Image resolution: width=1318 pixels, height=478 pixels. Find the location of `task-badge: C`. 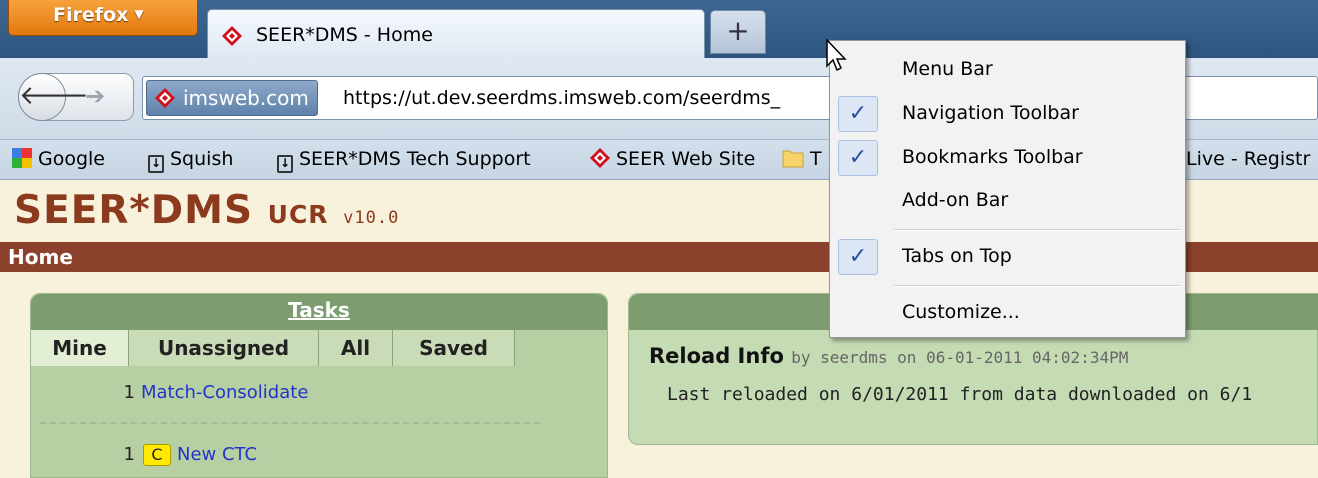

task-badge: C is located at coordinates (157, 455).